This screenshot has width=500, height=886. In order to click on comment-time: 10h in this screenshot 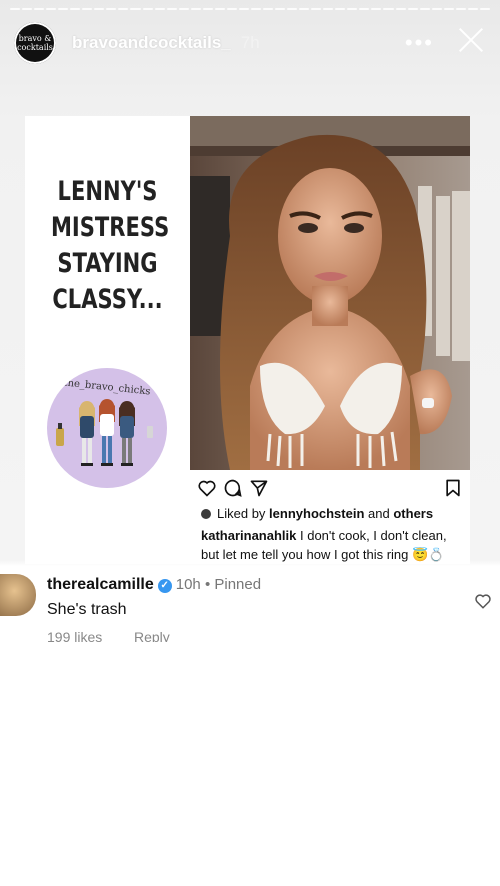, I will do `click(188, 584)`.